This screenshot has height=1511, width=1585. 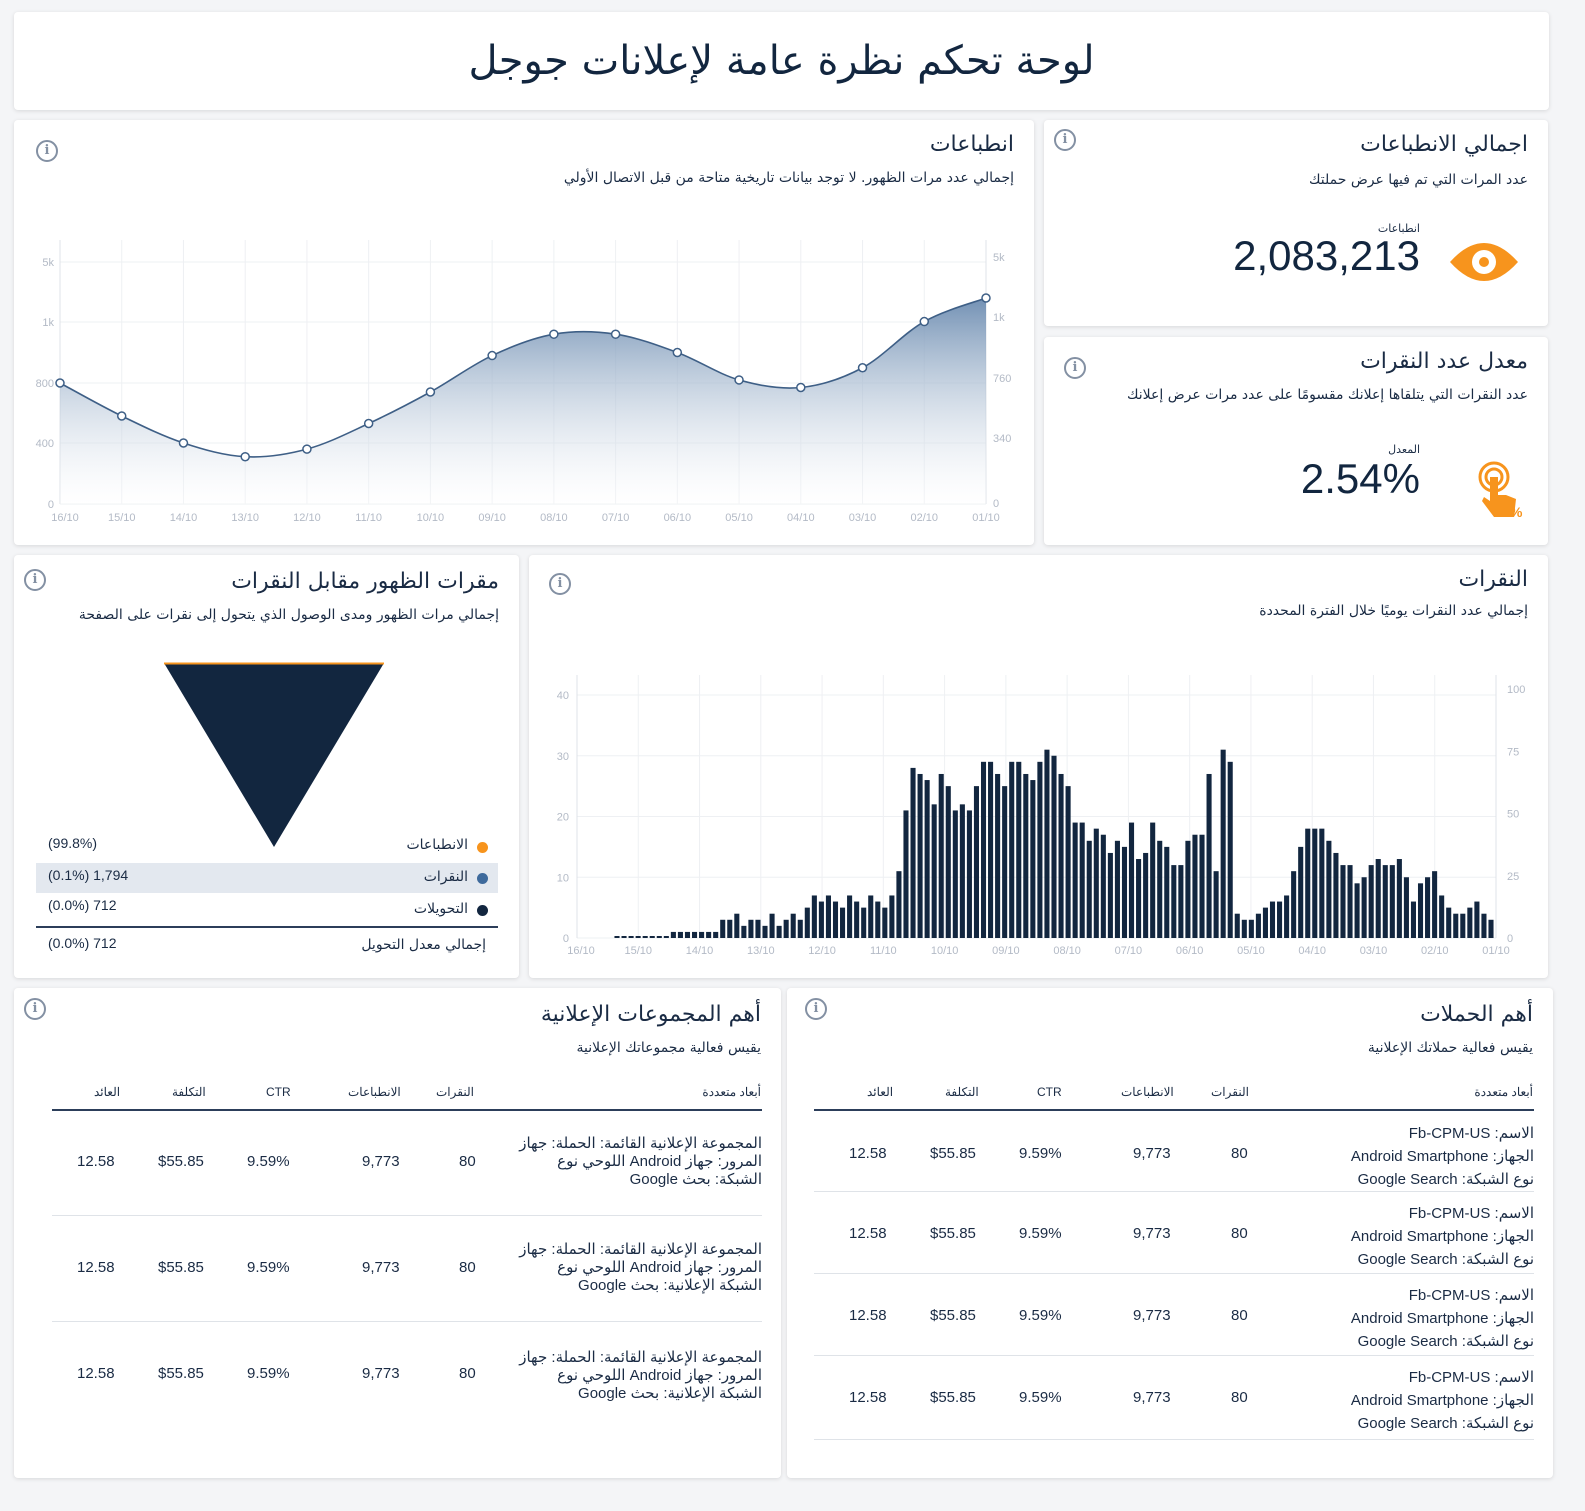 I want to click on card-title: أهم المجموعات الإعلانية, so click(x=650, y=1014).